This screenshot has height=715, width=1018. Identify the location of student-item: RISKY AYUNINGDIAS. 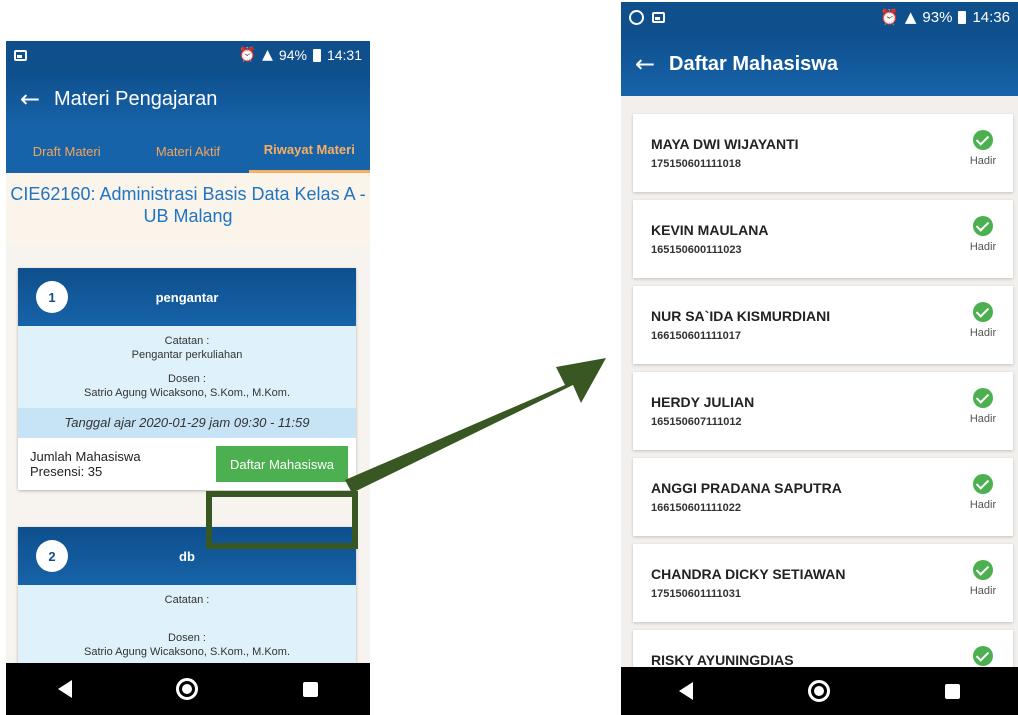
(823, 648).